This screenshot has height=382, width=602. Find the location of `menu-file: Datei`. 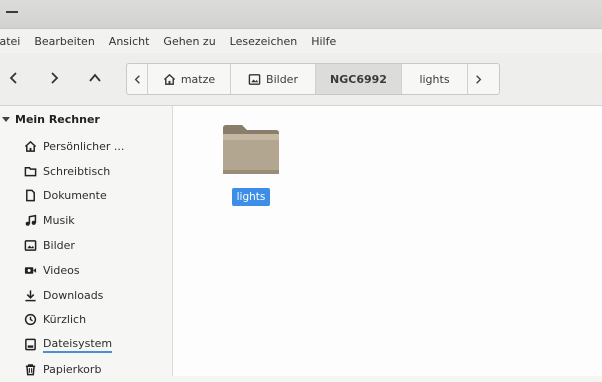

menu-file: Datei is located at coordinates (13, 41).